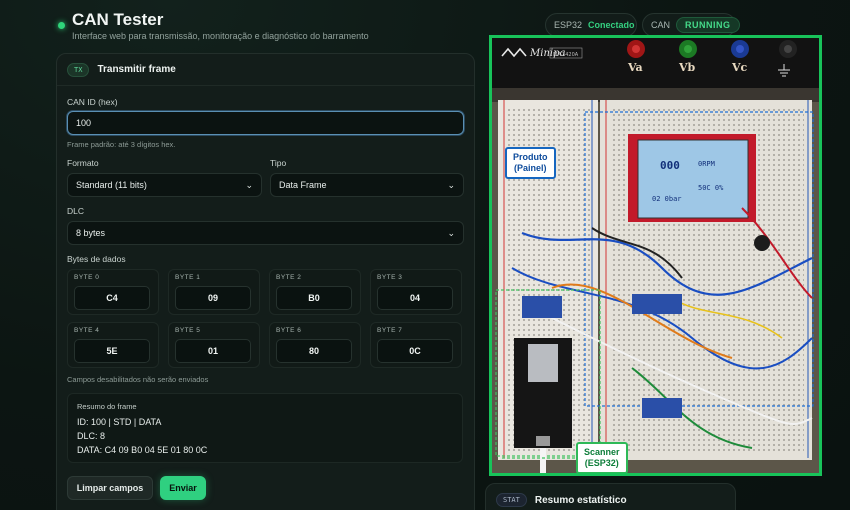  What do you see at coordinates (213, 351) in the screenshot?
I see `byte-input: 01` at bounding box center [213, 351].